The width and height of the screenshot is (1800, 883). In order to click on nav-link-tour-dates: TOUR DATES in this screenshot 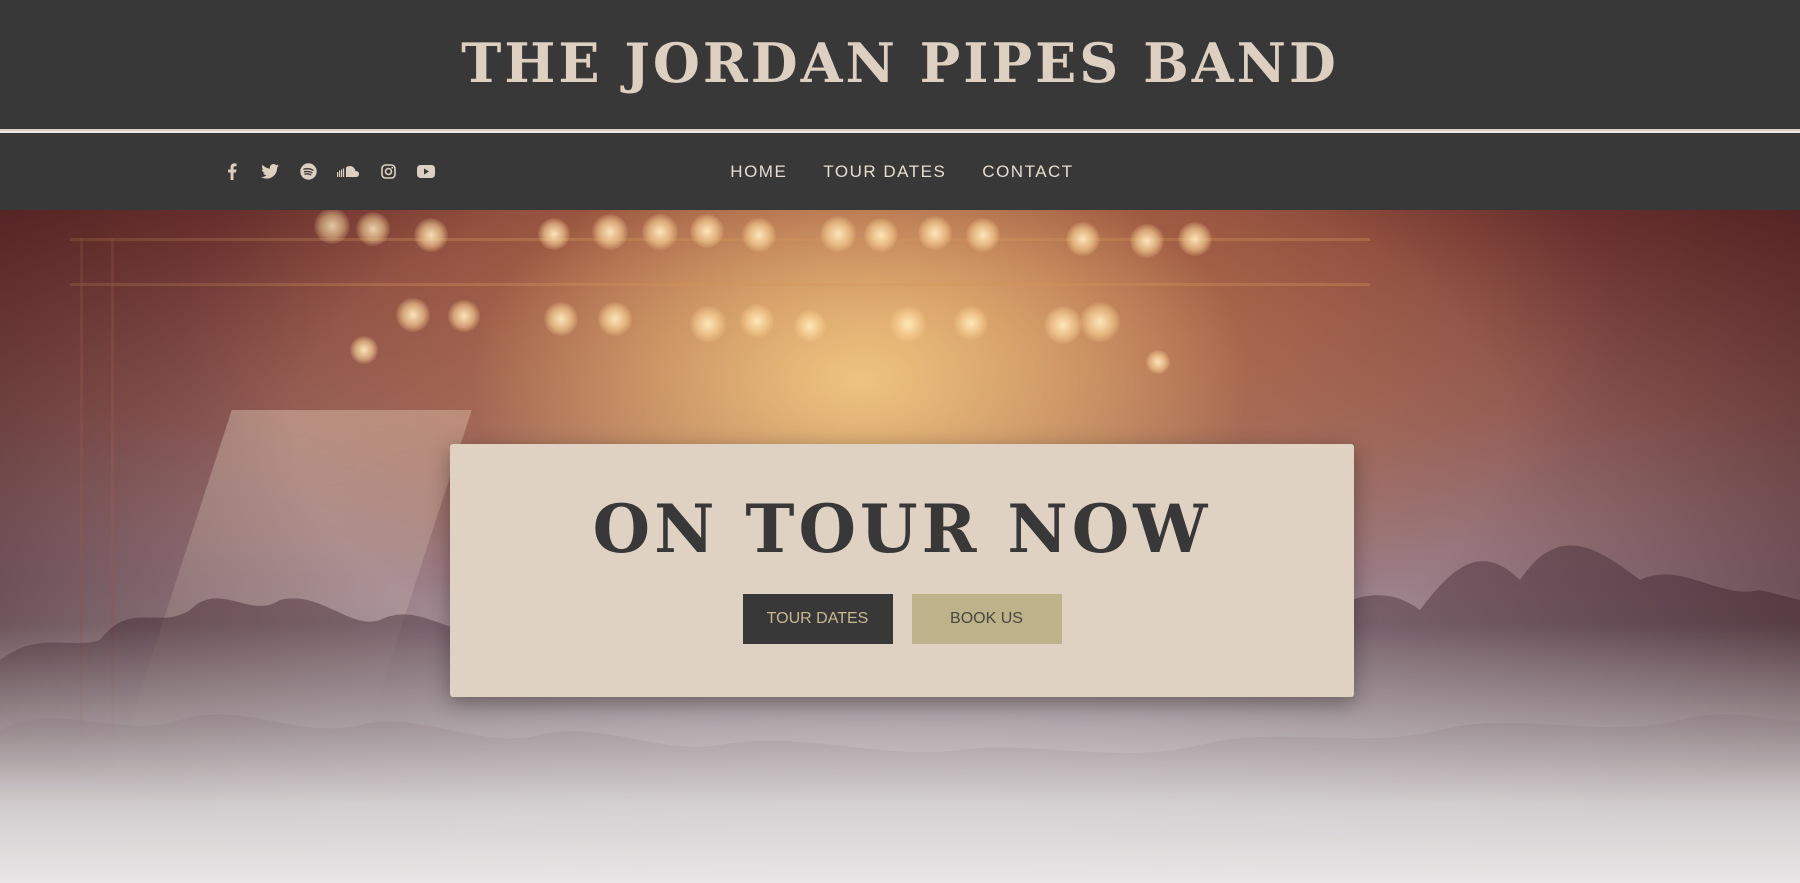, I will do `click(884, 172)`.